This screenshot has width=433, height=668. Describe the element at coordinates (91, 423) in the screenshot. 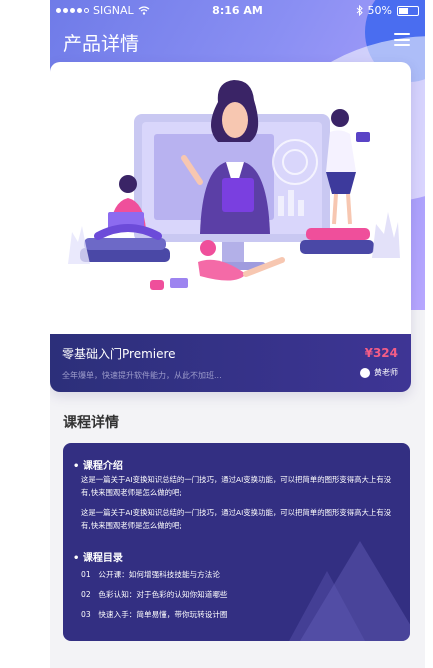

I see `section-title: 课程详情` at that location.